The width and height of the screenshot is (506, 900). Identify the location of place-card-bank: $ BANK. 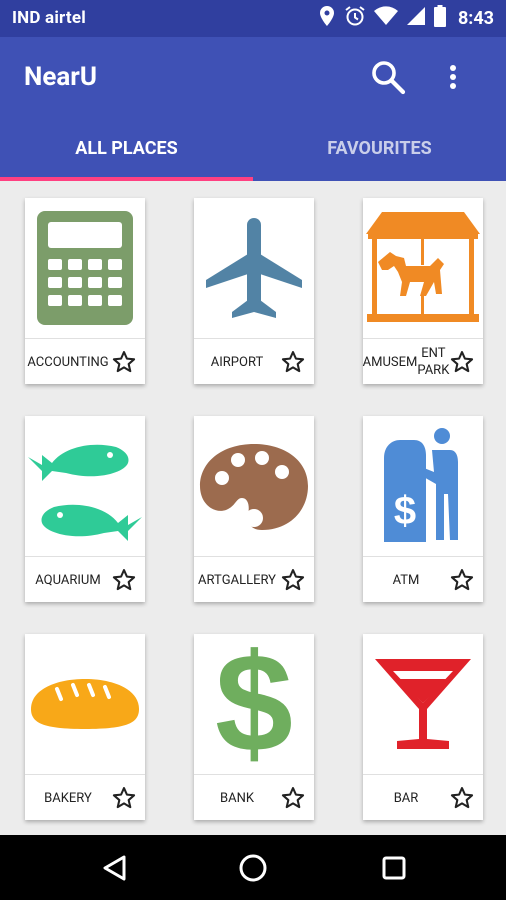
(254, 727).